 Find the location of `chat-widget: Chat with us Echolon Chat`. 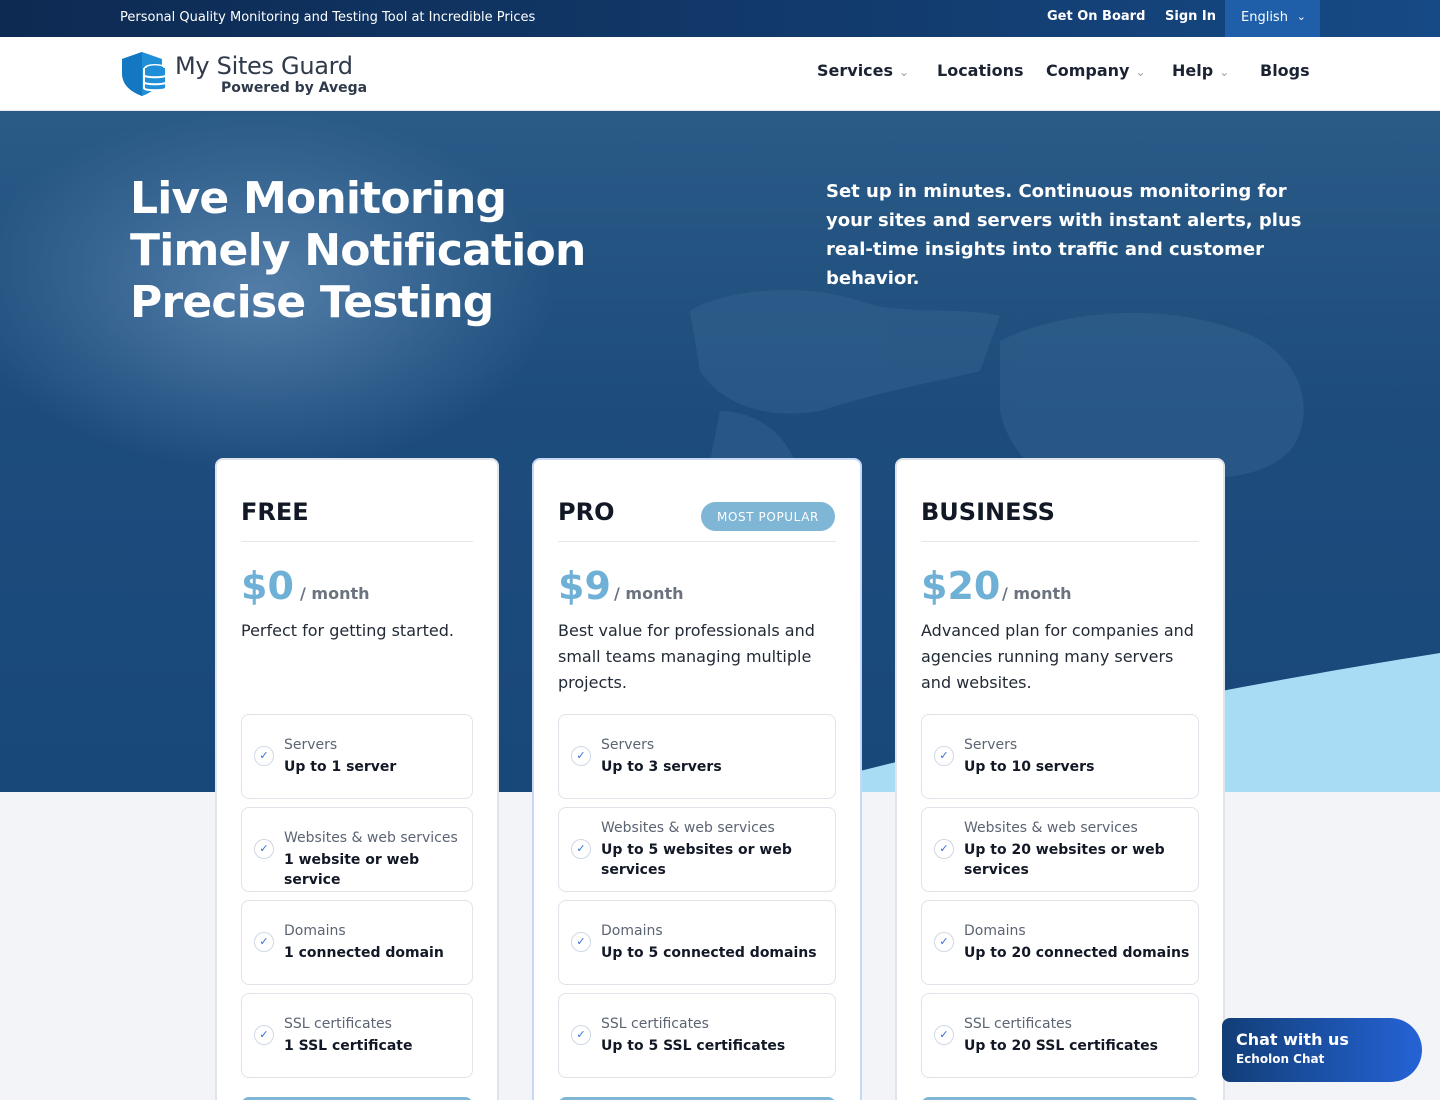

chat-widget: Chat with us Echolon Chat is located at coordinates (1322, 1050).